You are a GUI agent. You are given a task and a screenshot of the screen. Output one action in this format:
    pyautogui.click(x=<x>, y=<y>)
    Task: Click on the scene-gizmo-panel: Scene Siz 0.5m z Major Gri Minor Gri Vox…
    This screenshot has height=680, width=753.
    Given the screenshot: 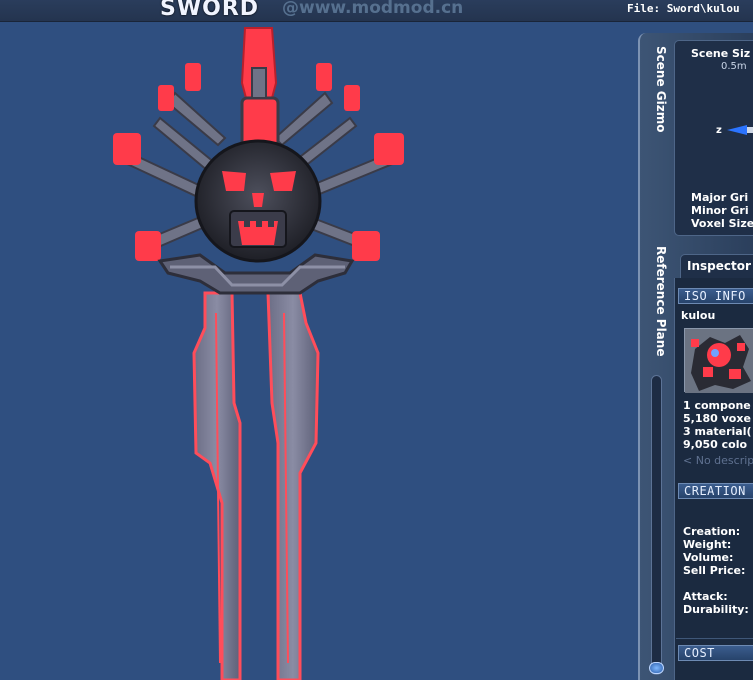 What is the action you would take?
    pyautogui.click(x=713, y=138)
    